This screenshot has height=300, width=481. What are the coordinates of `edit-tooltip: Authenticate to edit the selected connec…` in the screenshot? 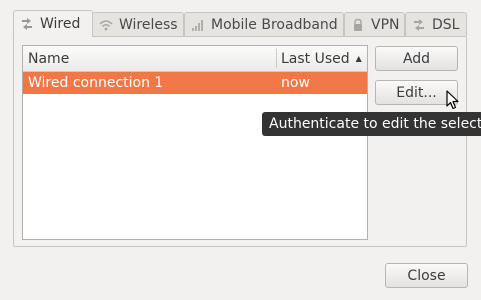 It's located at (371, 124).